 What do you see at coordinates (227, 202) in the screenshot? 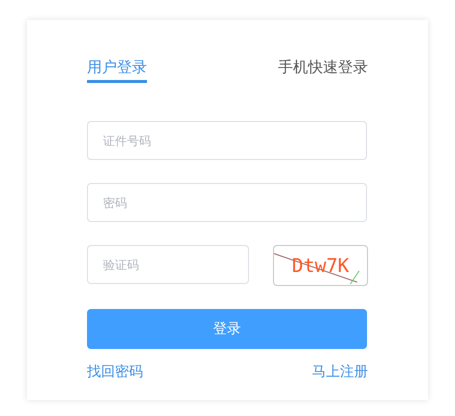
I see `input-field: 密码` at bounding box center [227, 202].